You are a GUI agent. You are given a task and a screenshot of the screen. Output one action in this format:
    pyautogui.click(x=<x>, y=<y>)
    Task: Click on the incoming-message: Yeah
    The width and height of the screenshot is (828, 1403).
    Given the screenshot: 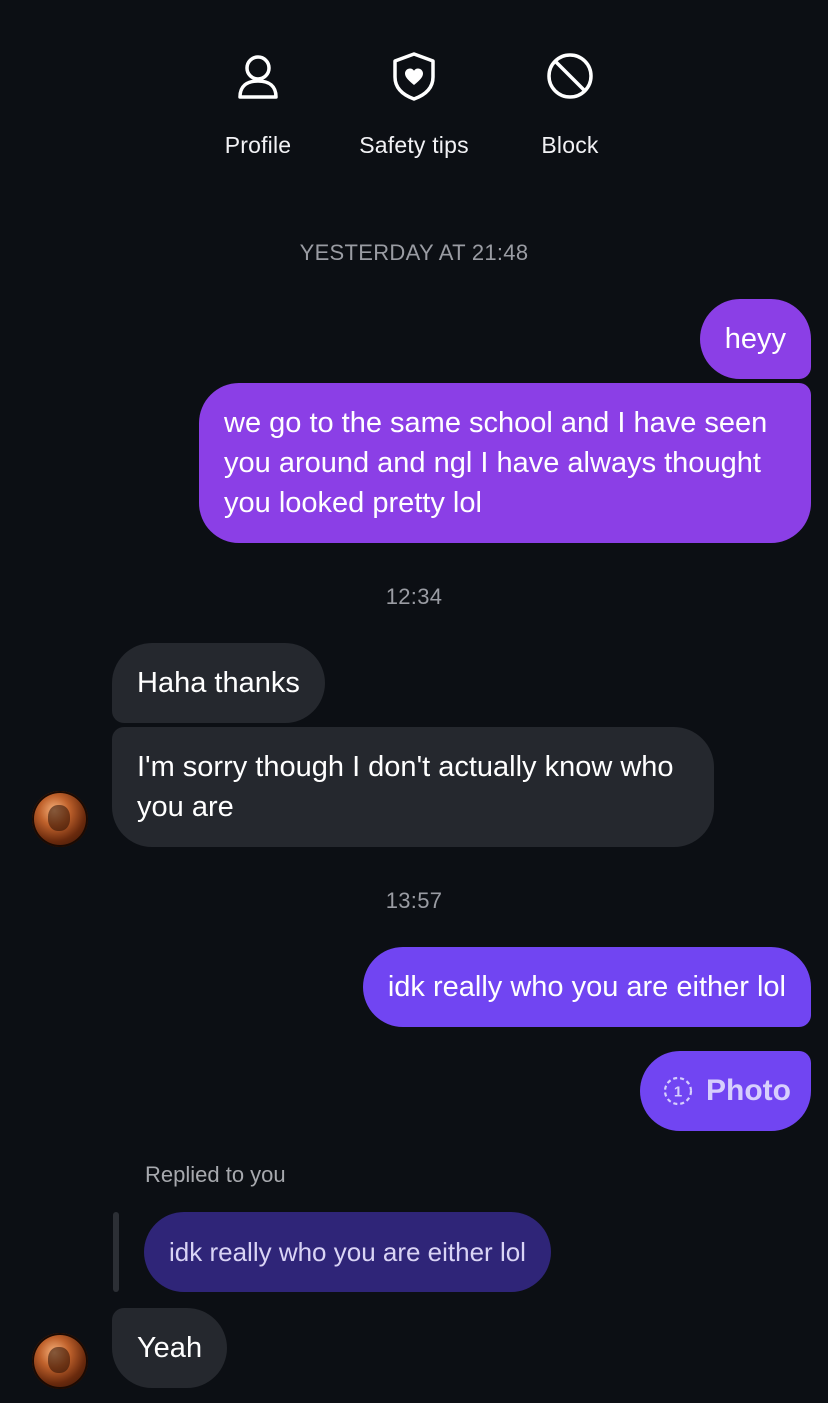 What is the action you would take?
    pyautogui.click(x=170, y=1348)
    